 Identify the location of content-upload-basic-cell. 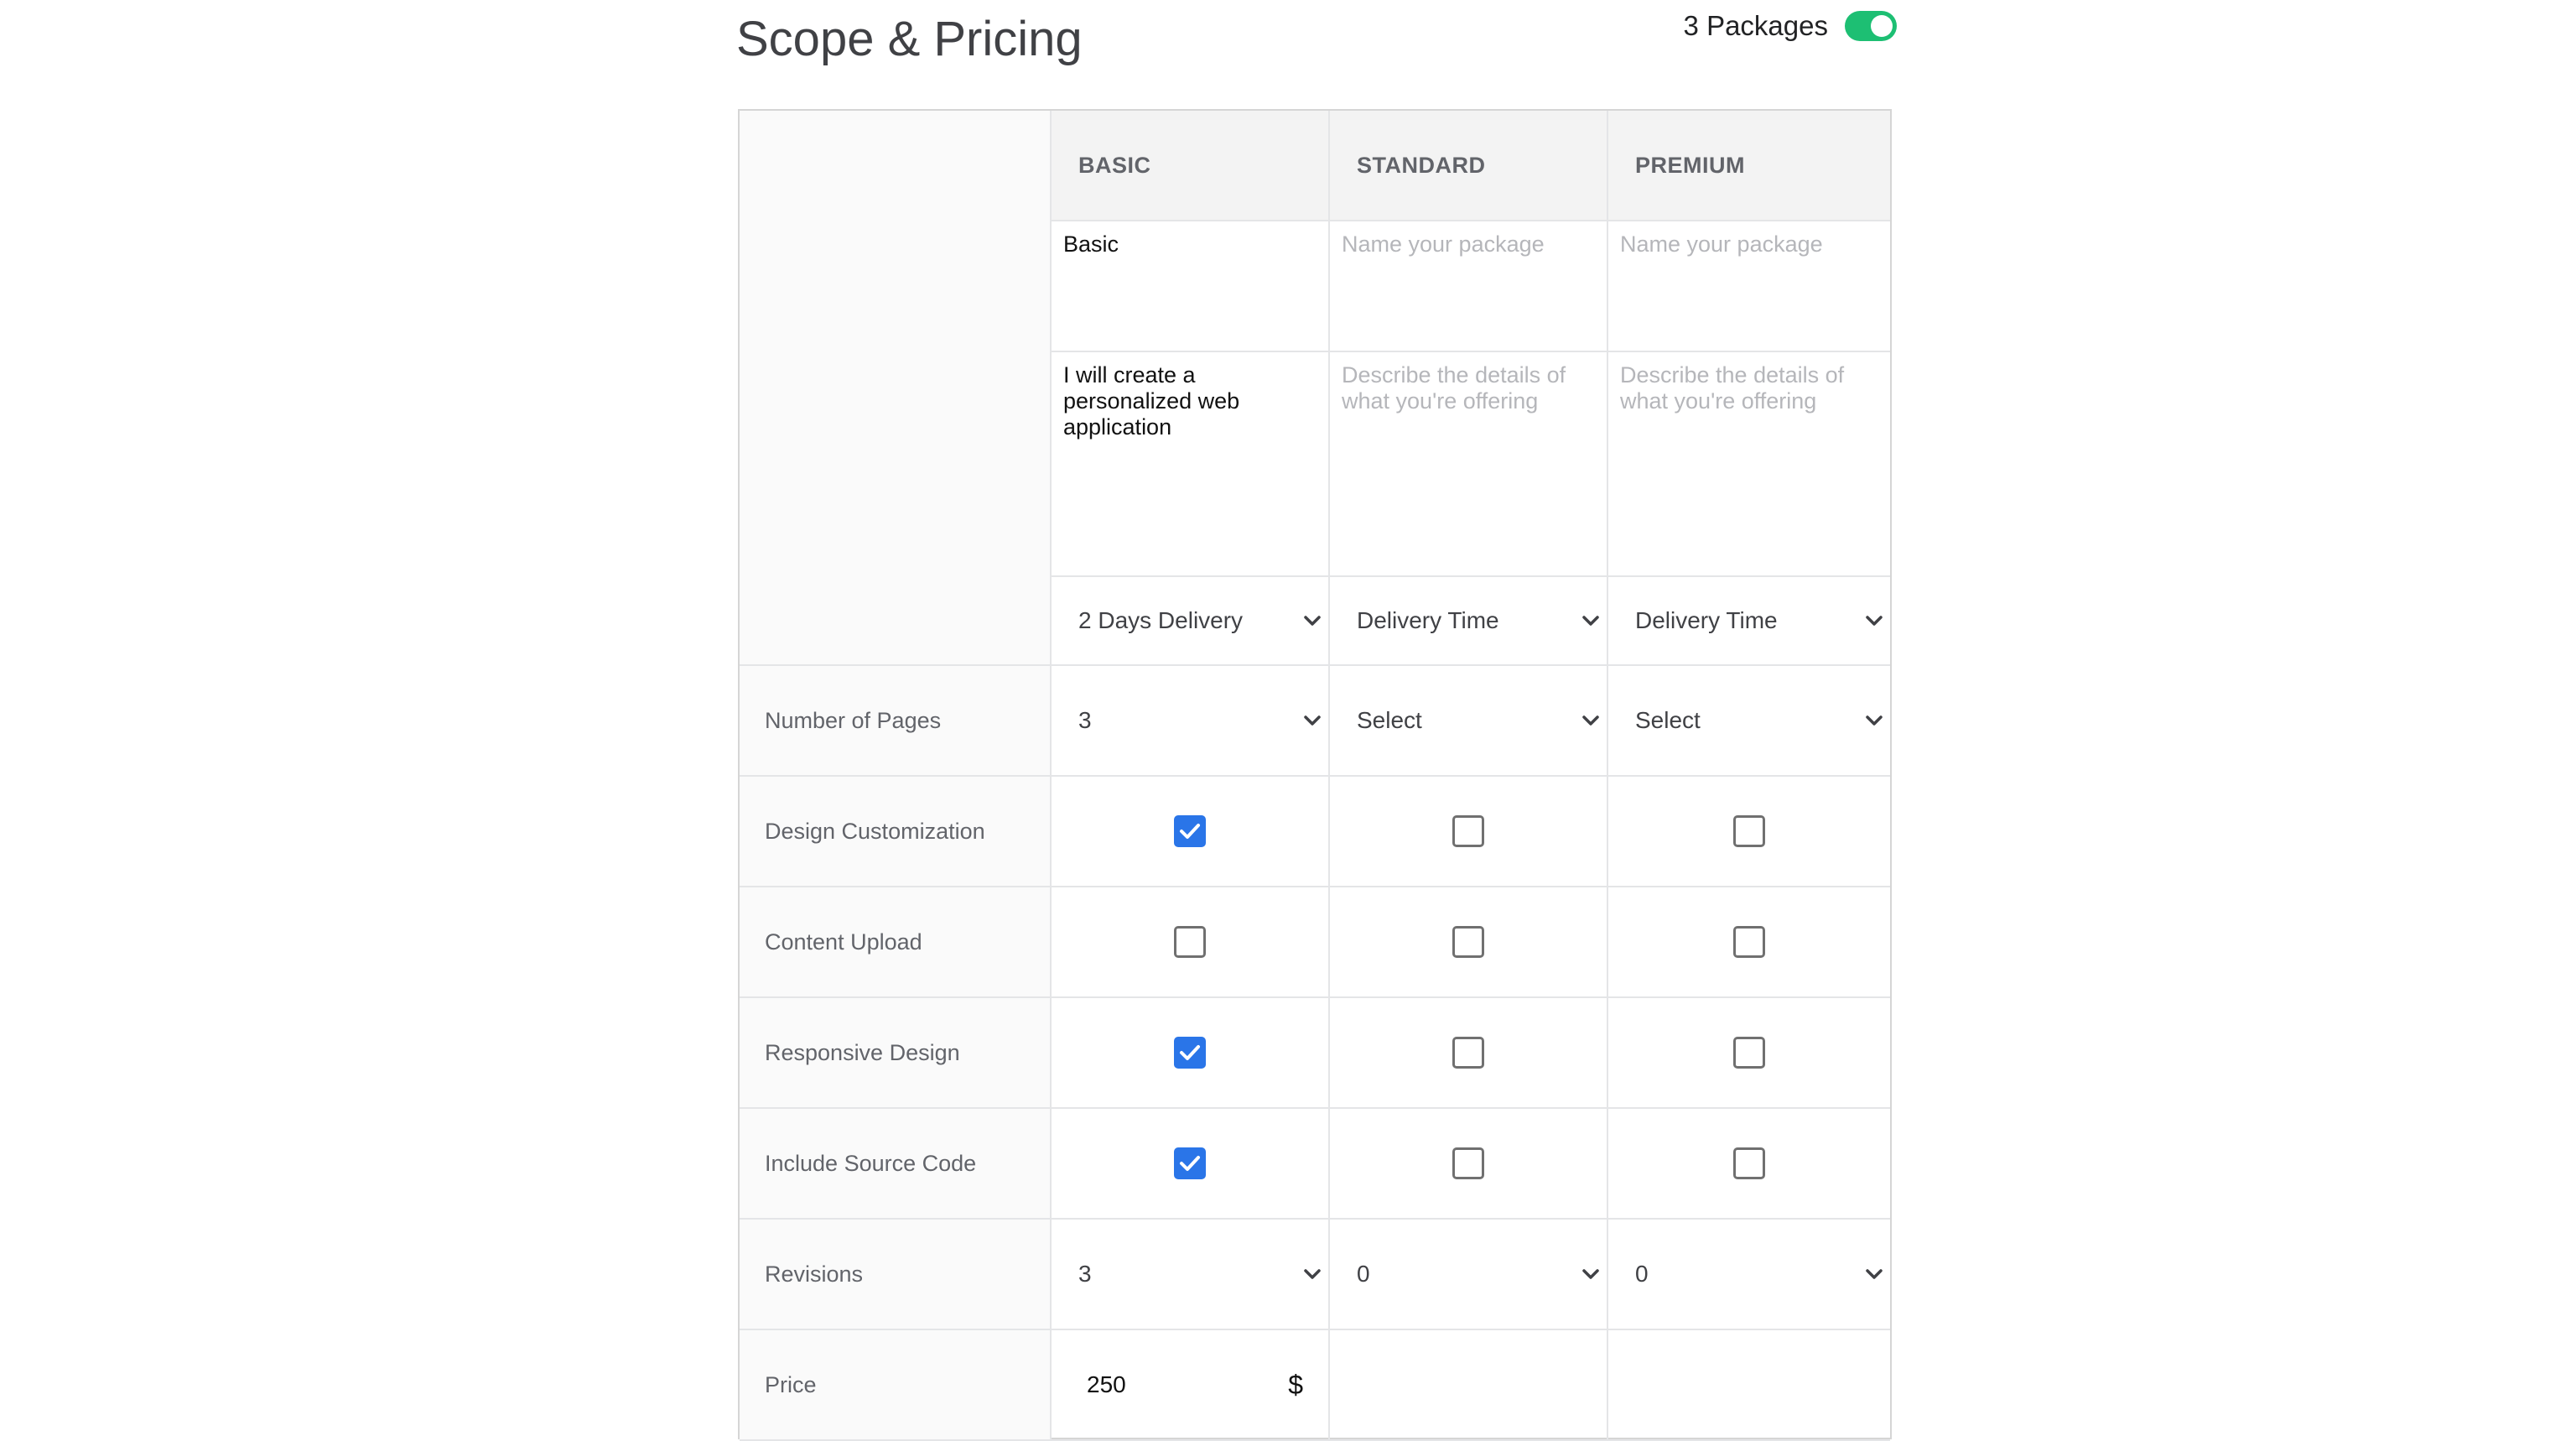
(1191, 942).